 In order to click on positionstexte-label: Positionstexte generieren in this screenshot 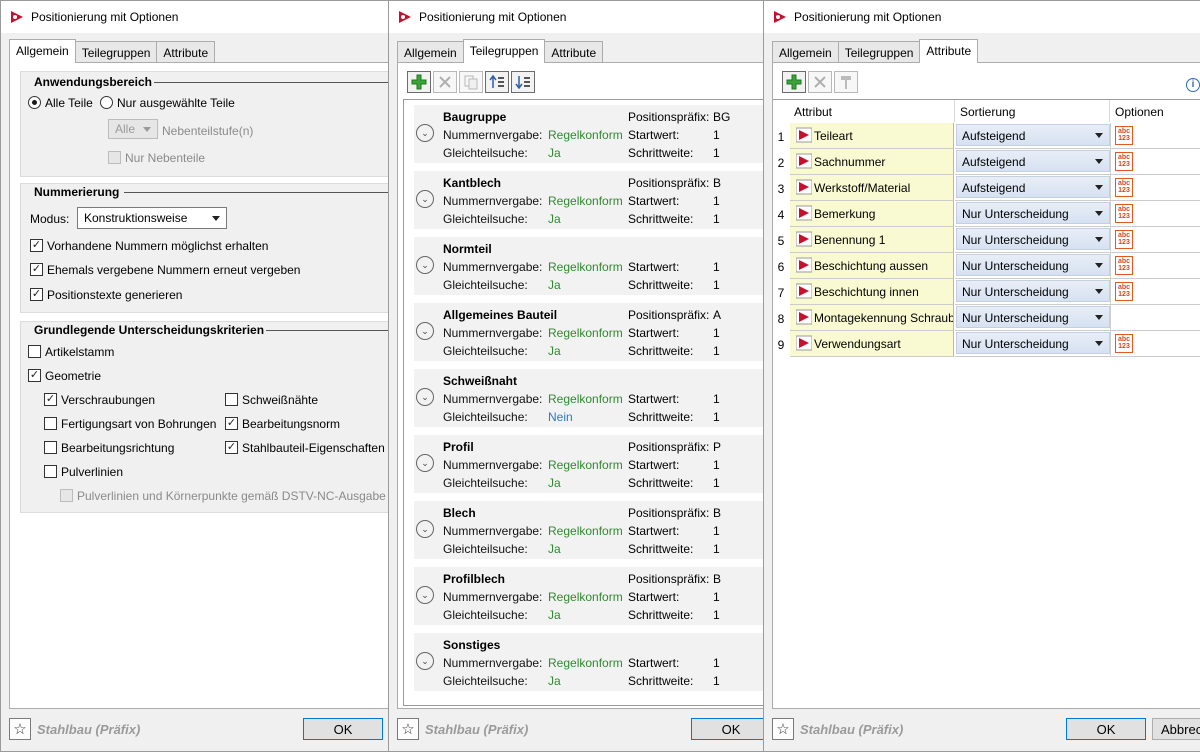, I will do `click(114, 295)`.